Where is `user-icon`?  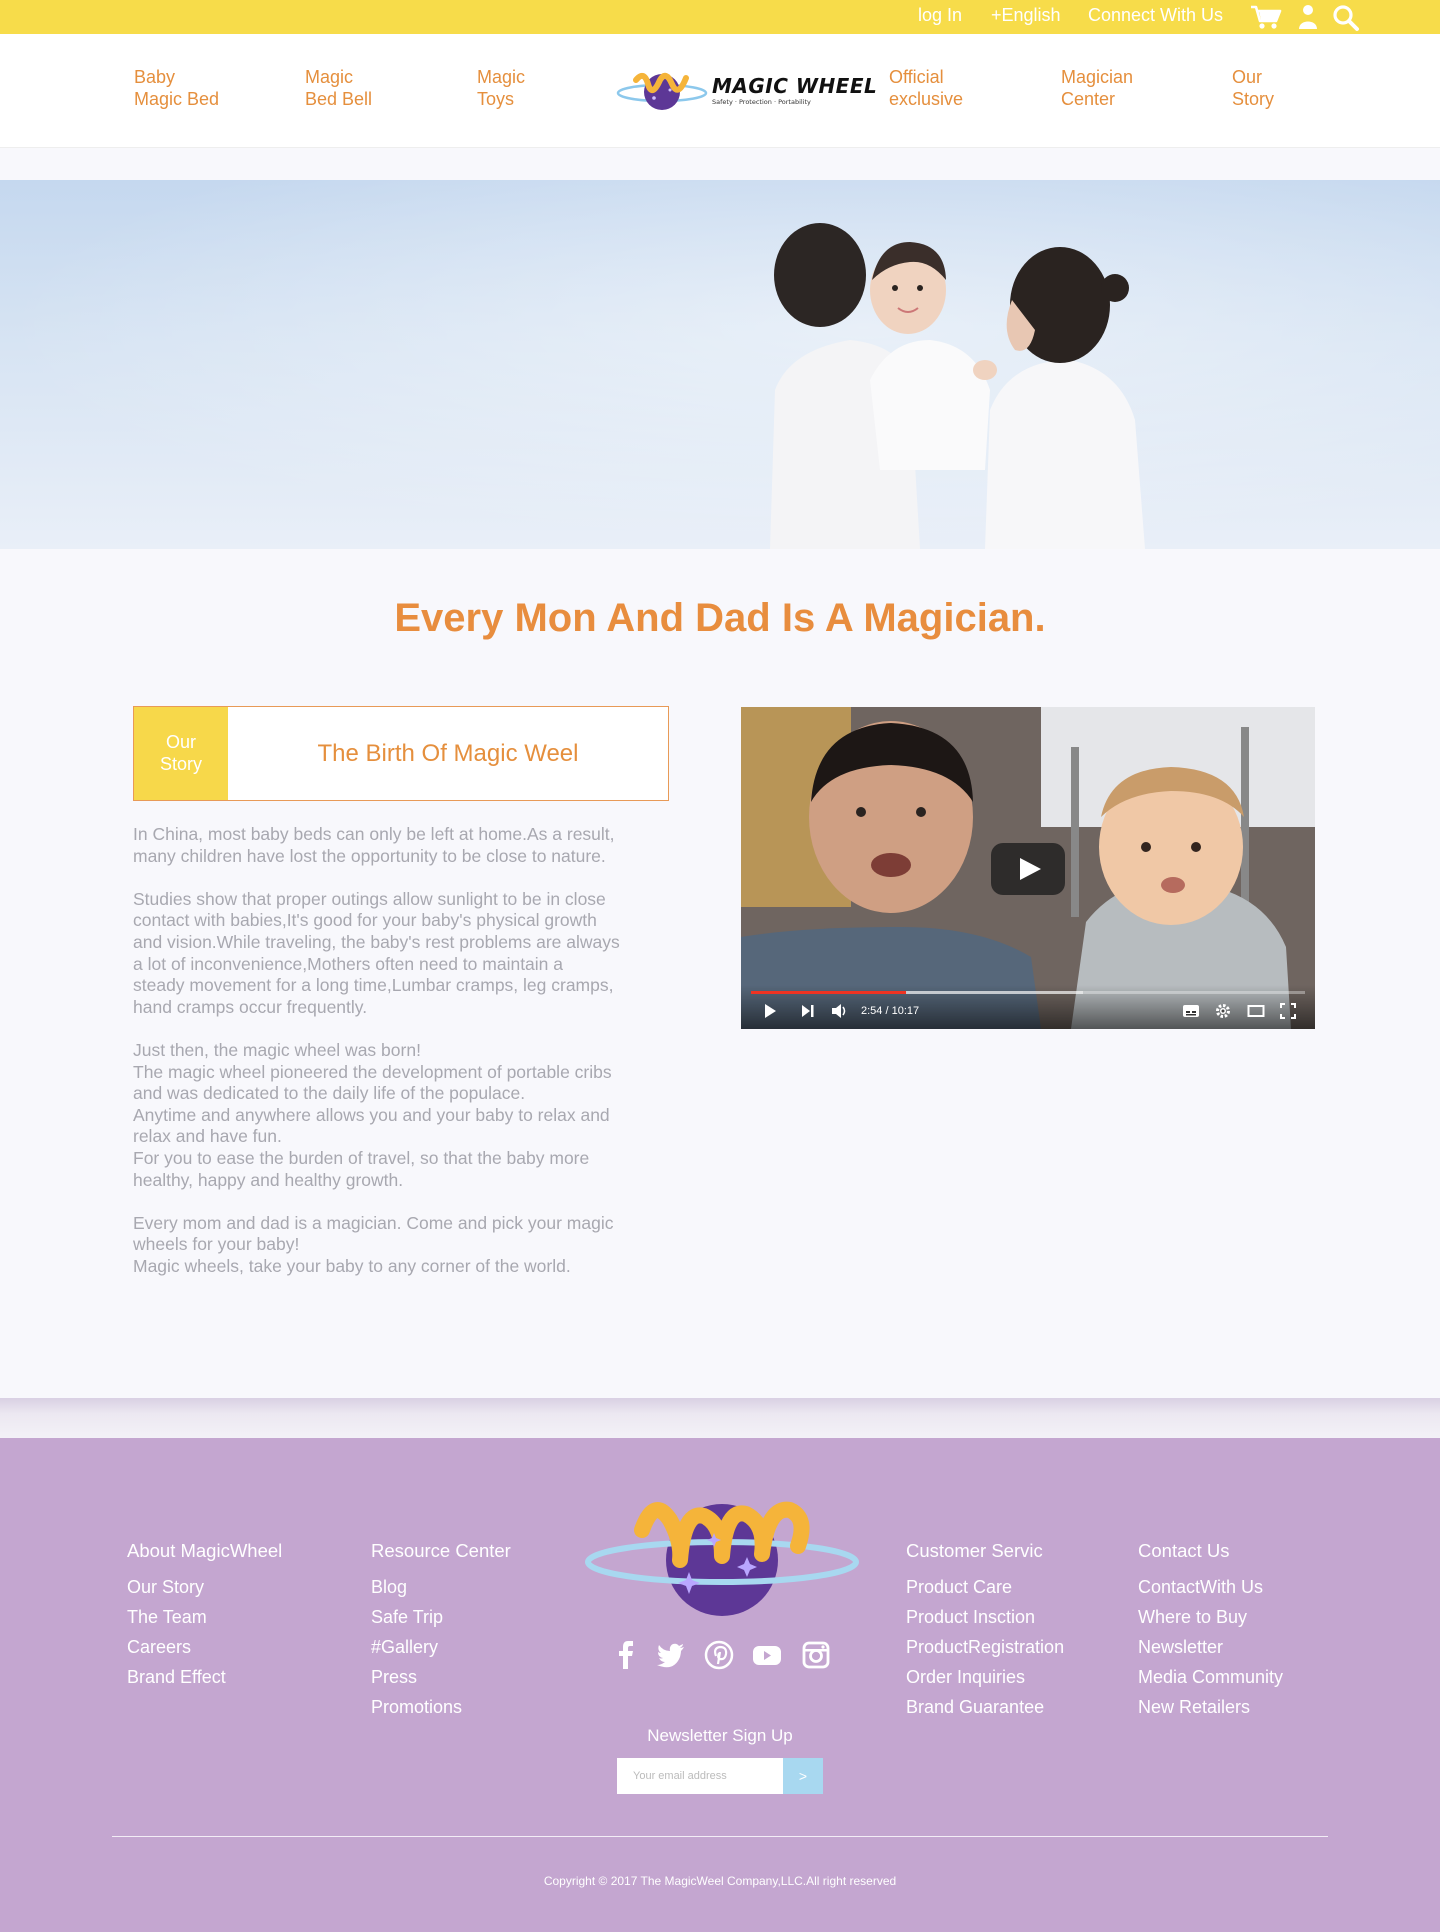 user-icon is located at coordinates (1308, 19).